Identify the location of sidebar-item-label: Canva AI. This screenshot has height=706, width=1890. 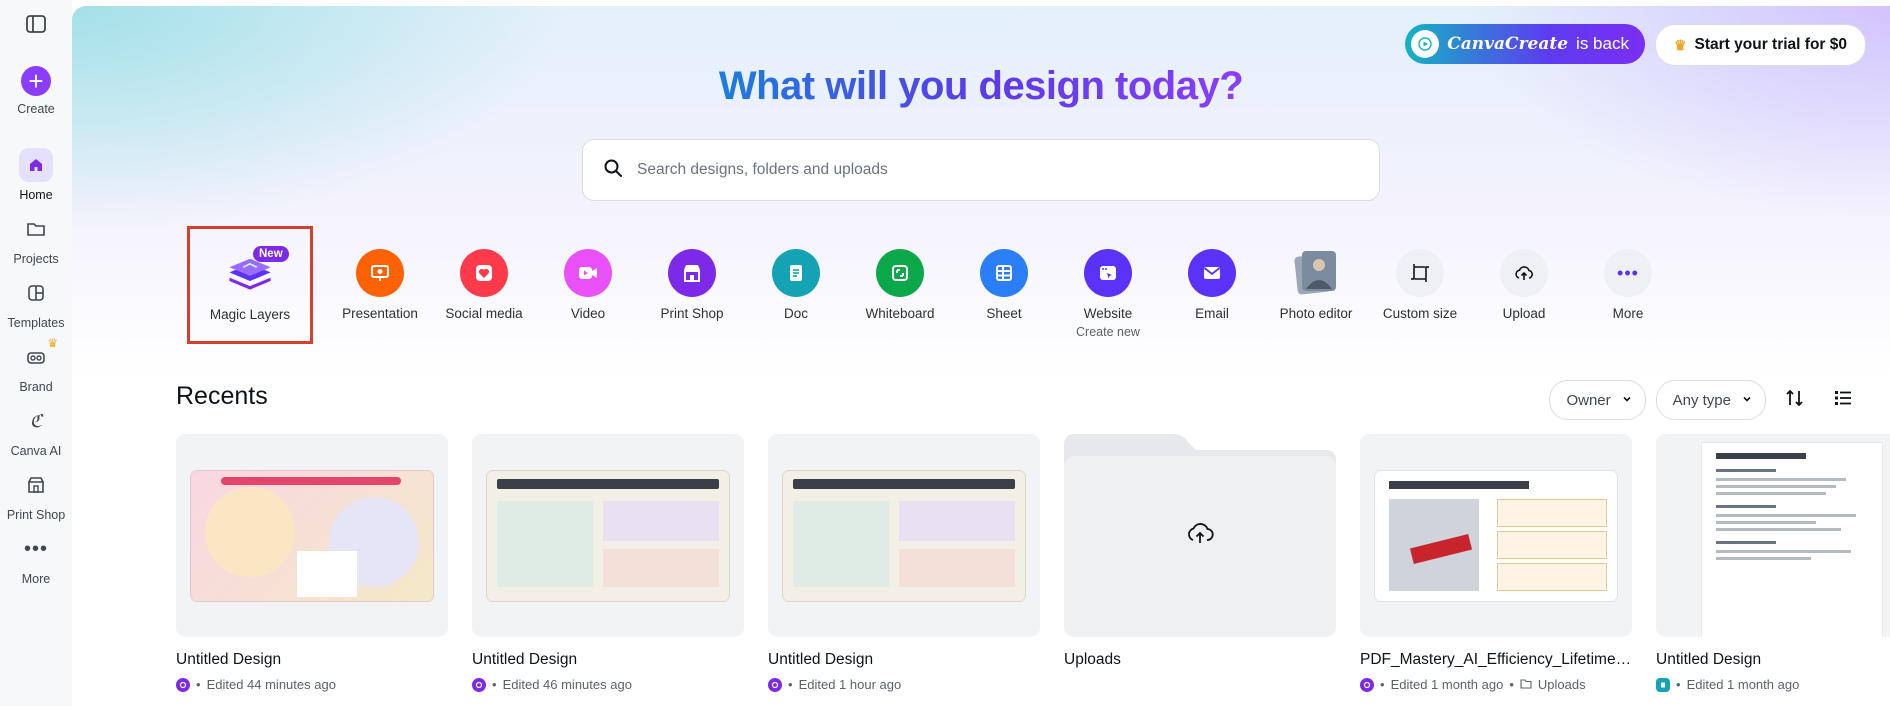
(36, 451).